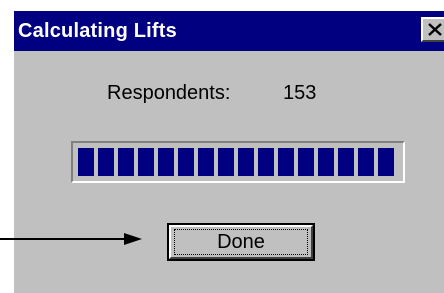 Image resolution: width=444 pixels, height=293 pixels. I want to click on progress-fill, so click(238, 162).